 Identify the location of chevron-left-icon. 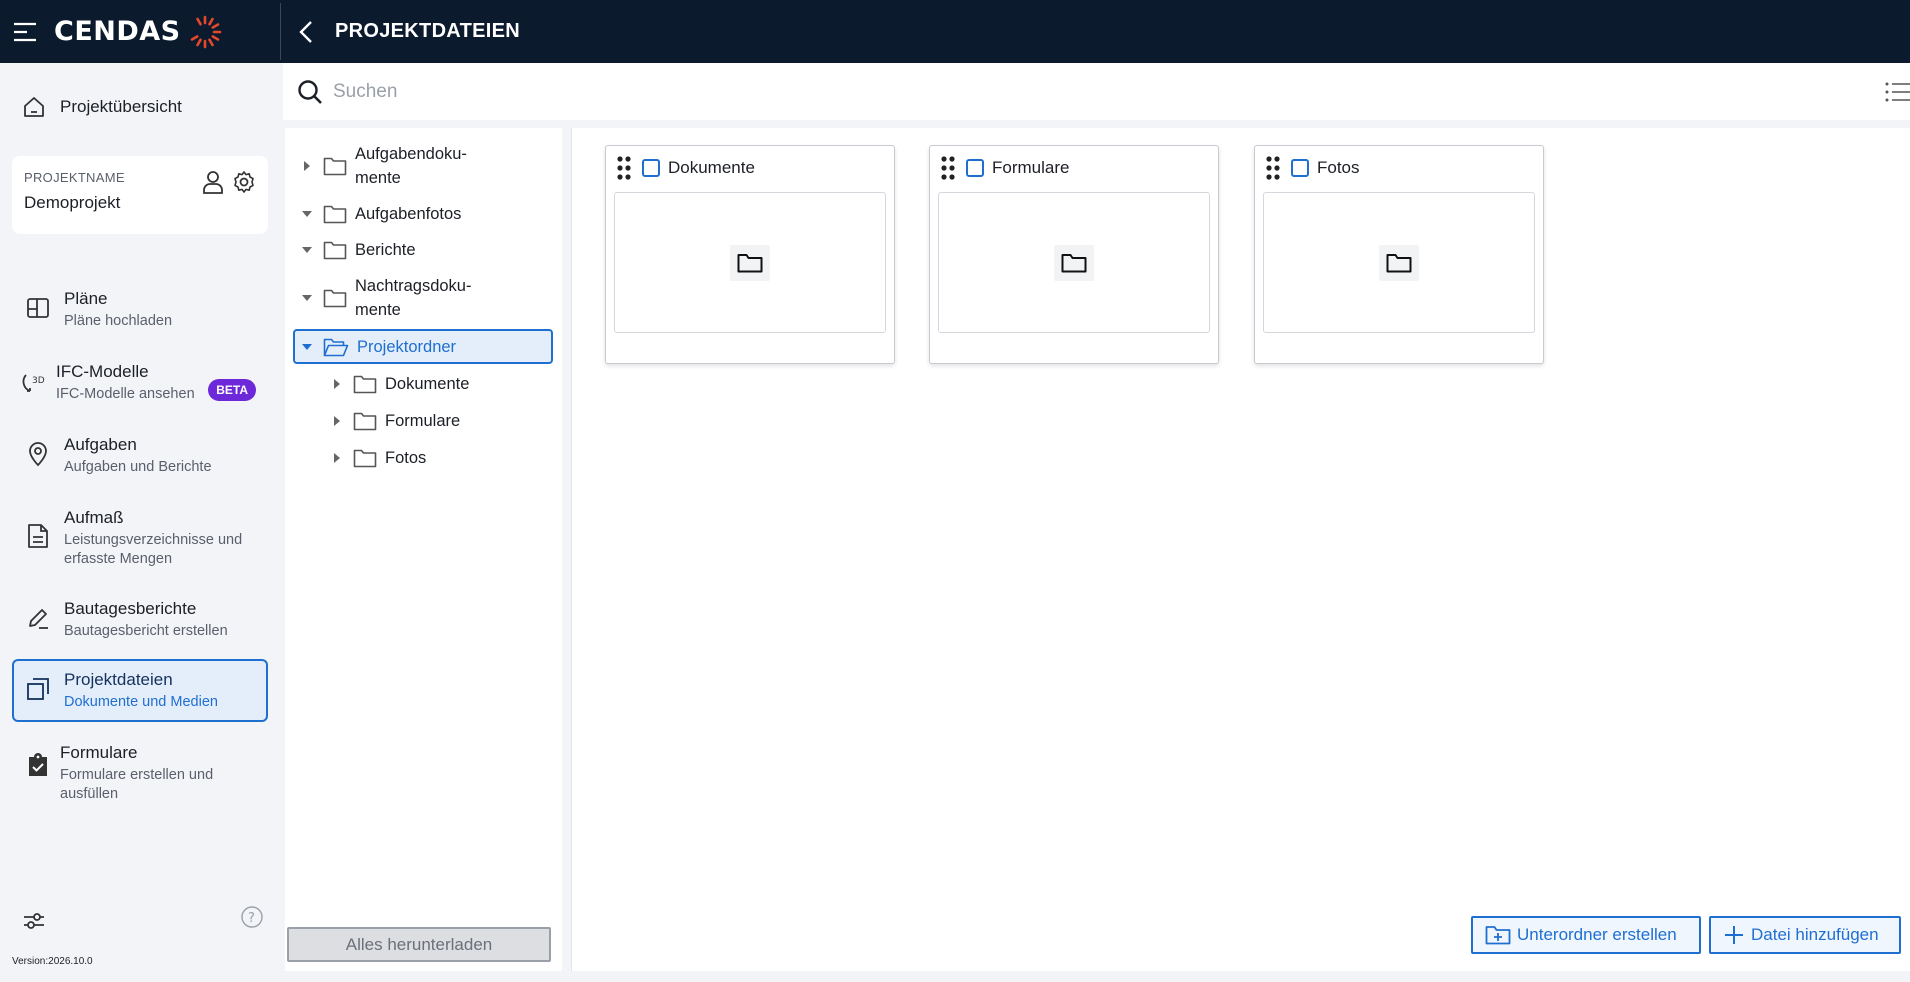
(305, 31).